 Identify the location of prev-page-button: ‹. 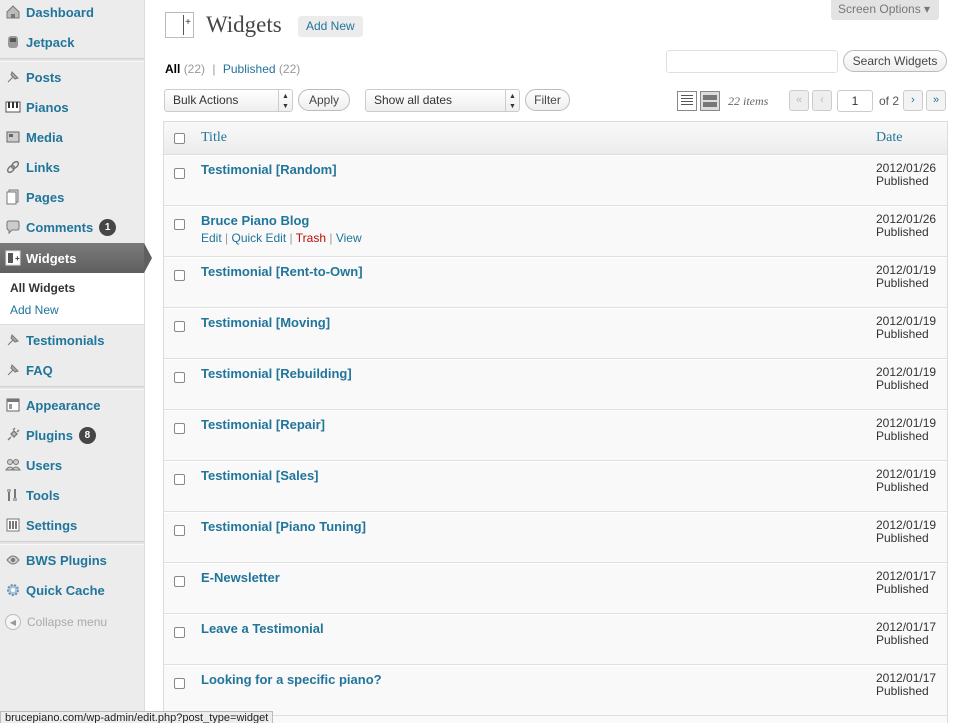
(822, 100).